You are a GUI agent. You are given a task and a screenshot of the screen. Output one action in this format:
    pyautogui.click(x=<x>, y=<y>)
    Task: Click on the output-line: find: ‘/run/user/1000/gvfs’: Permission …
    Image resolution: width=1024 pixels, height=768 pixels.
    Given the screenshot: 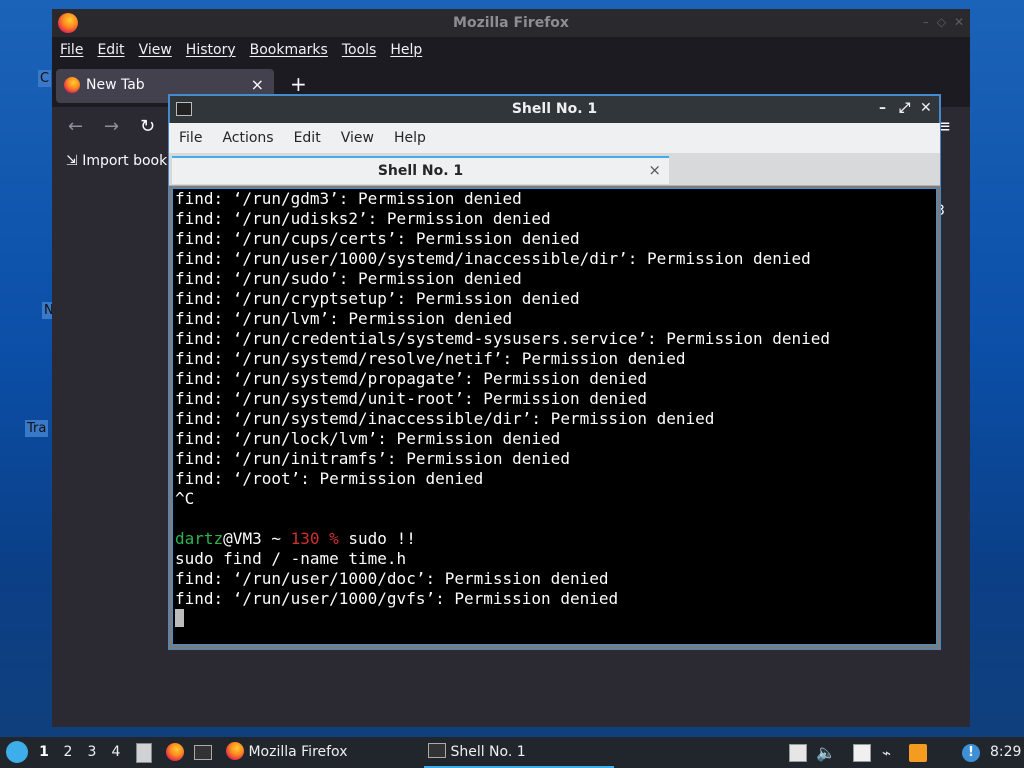 What is the action you would take?
    pyautogui.click(x=397, y=598)
    